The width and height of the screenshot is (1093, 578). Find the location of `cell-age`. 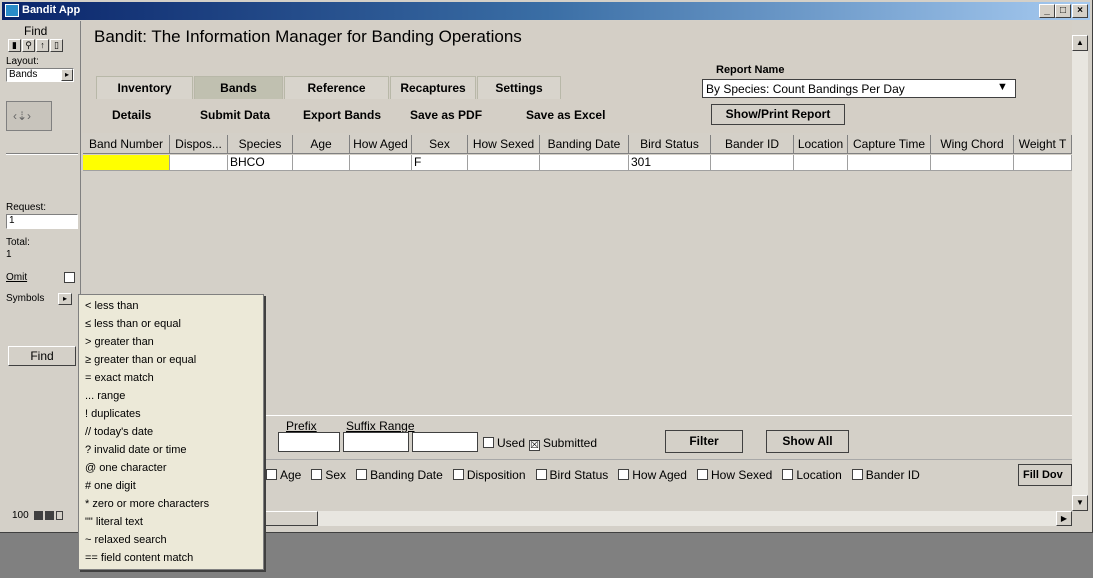

cell-age is located at coordinates (321, 163).